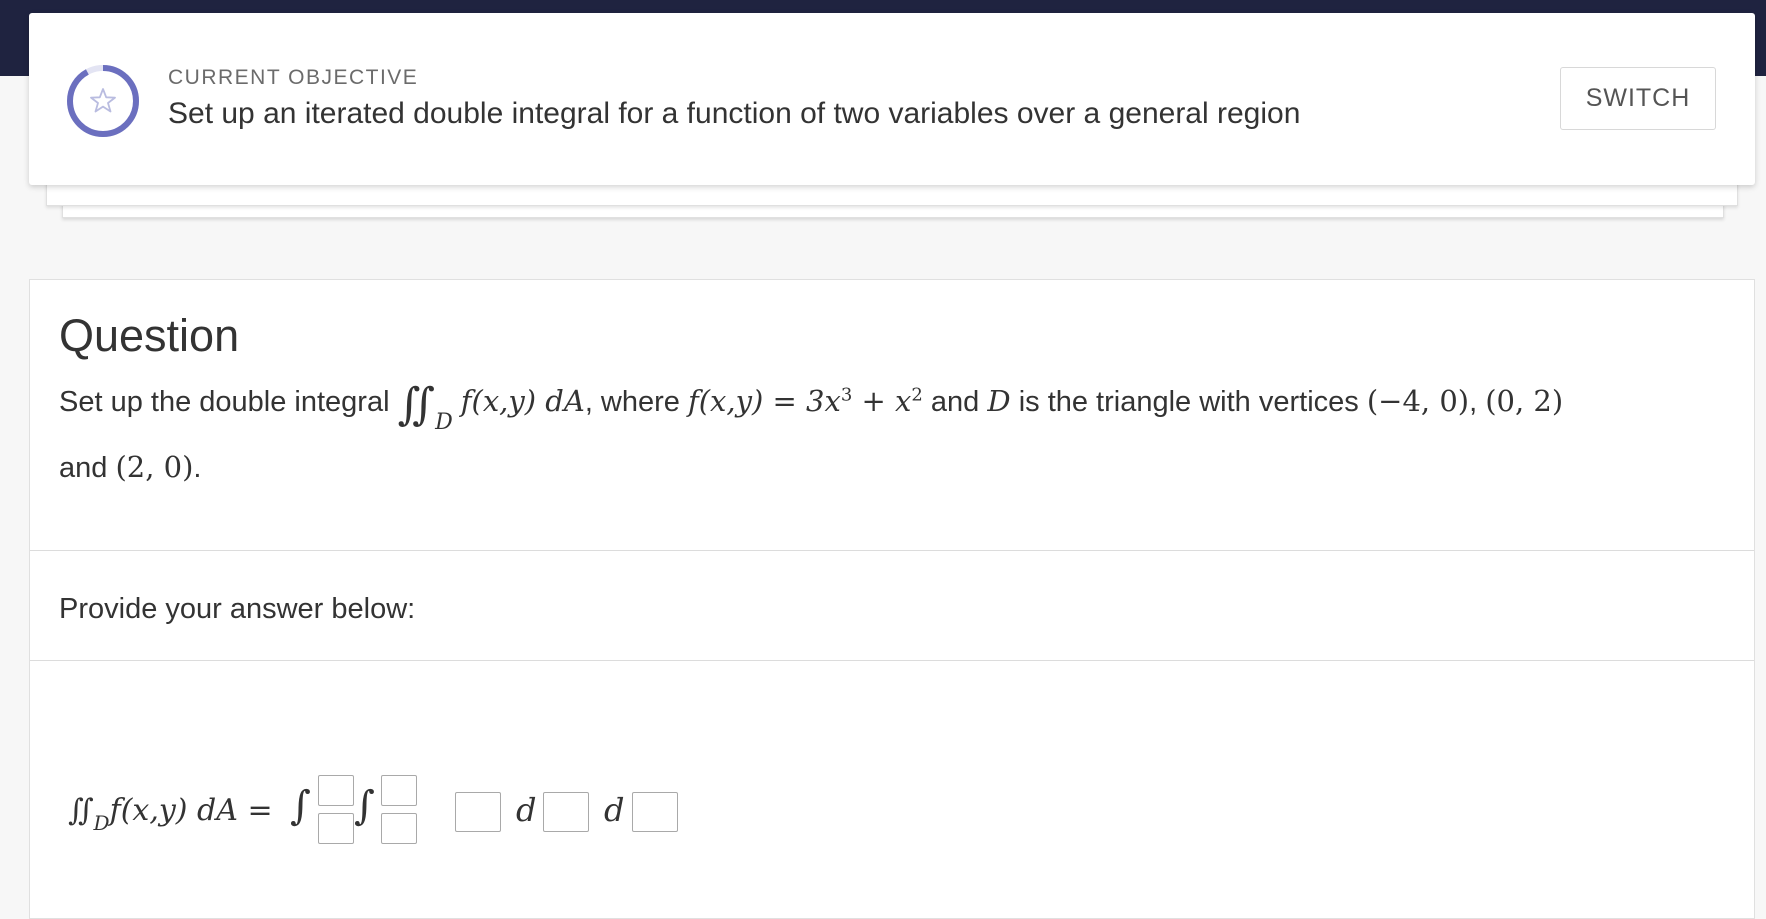 This screenshot has height=919, width=1766. Describe the element at coordinates (336, 828) in the screenshot. I see `outer-lower-limit-input` at that location.